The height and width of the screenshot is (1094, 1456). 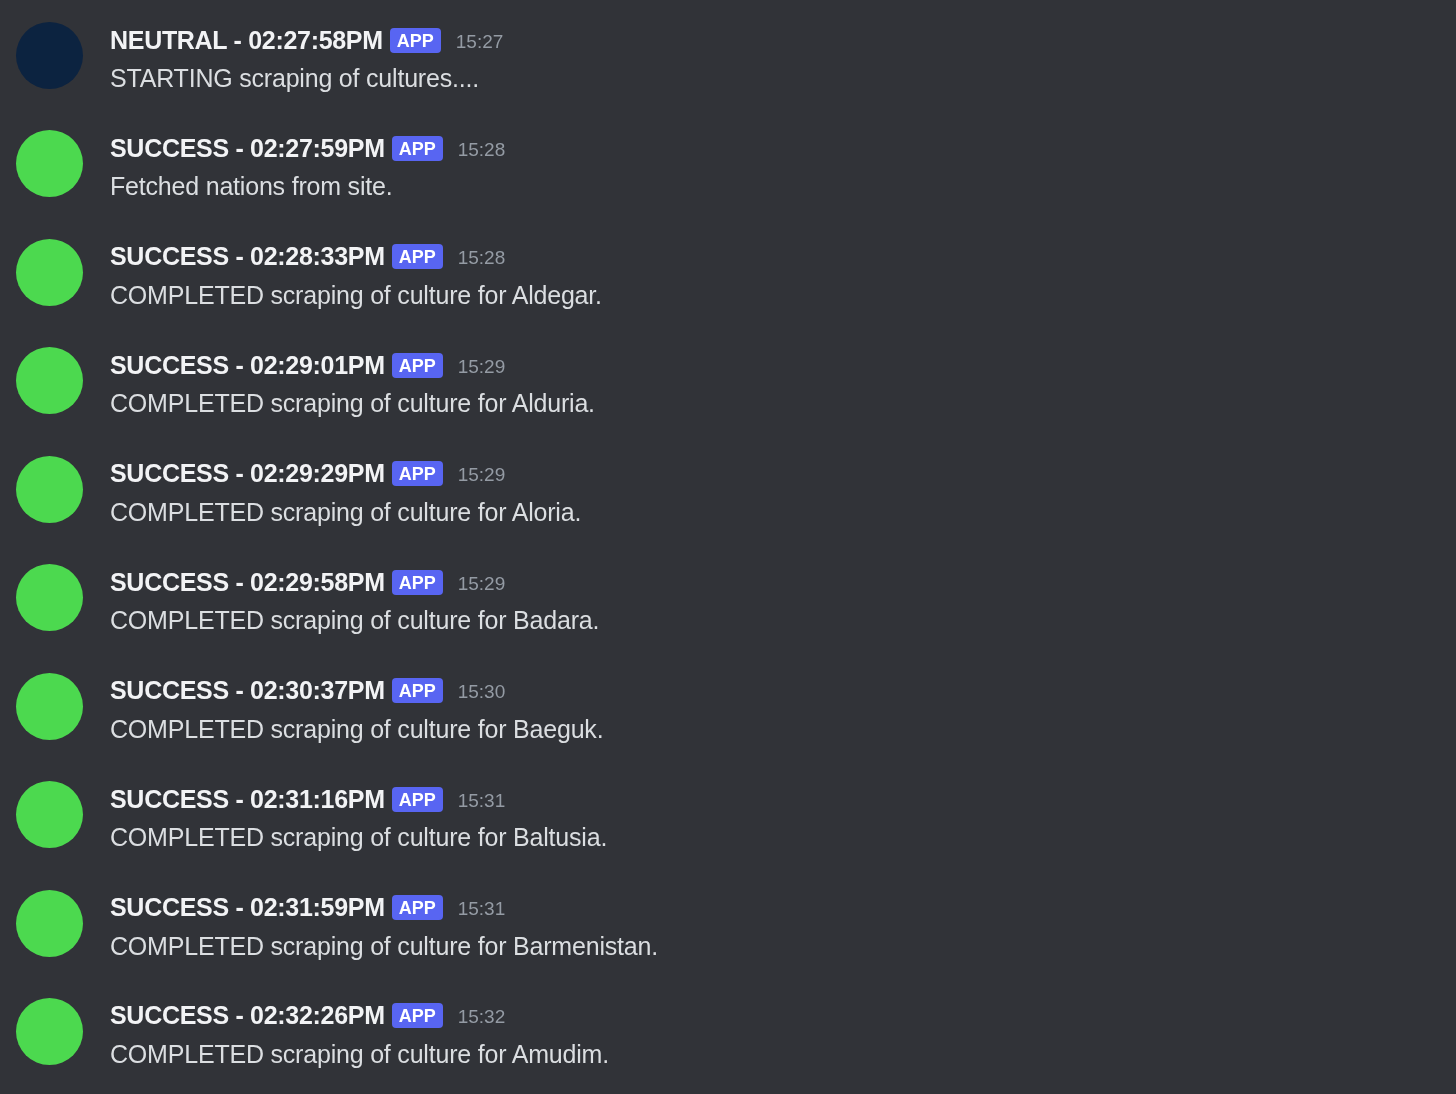 What do you see at coordinates (247, 907) in the screenshot?
I see `author-name: SUCCESS - 02:31:59PM` at bounding box center [247, 907].